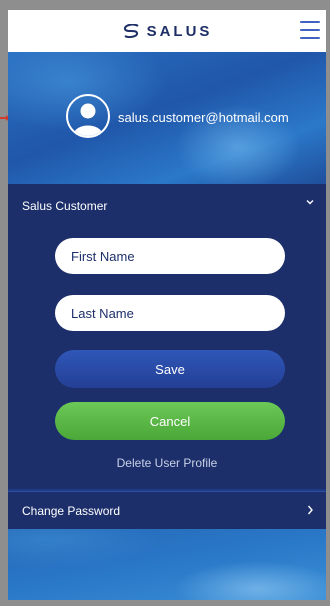 The height and width of the screenshot is (606, 330). I want to click on cancel-button-label: Cancel, so click(170, 421).